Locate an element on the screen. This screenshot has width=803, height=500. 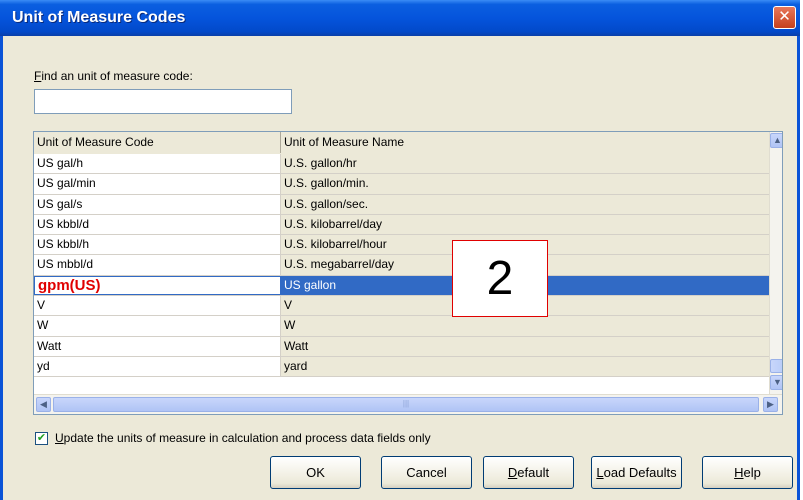
code-cell: US kbbl/h is located at coordinates (157, 245).